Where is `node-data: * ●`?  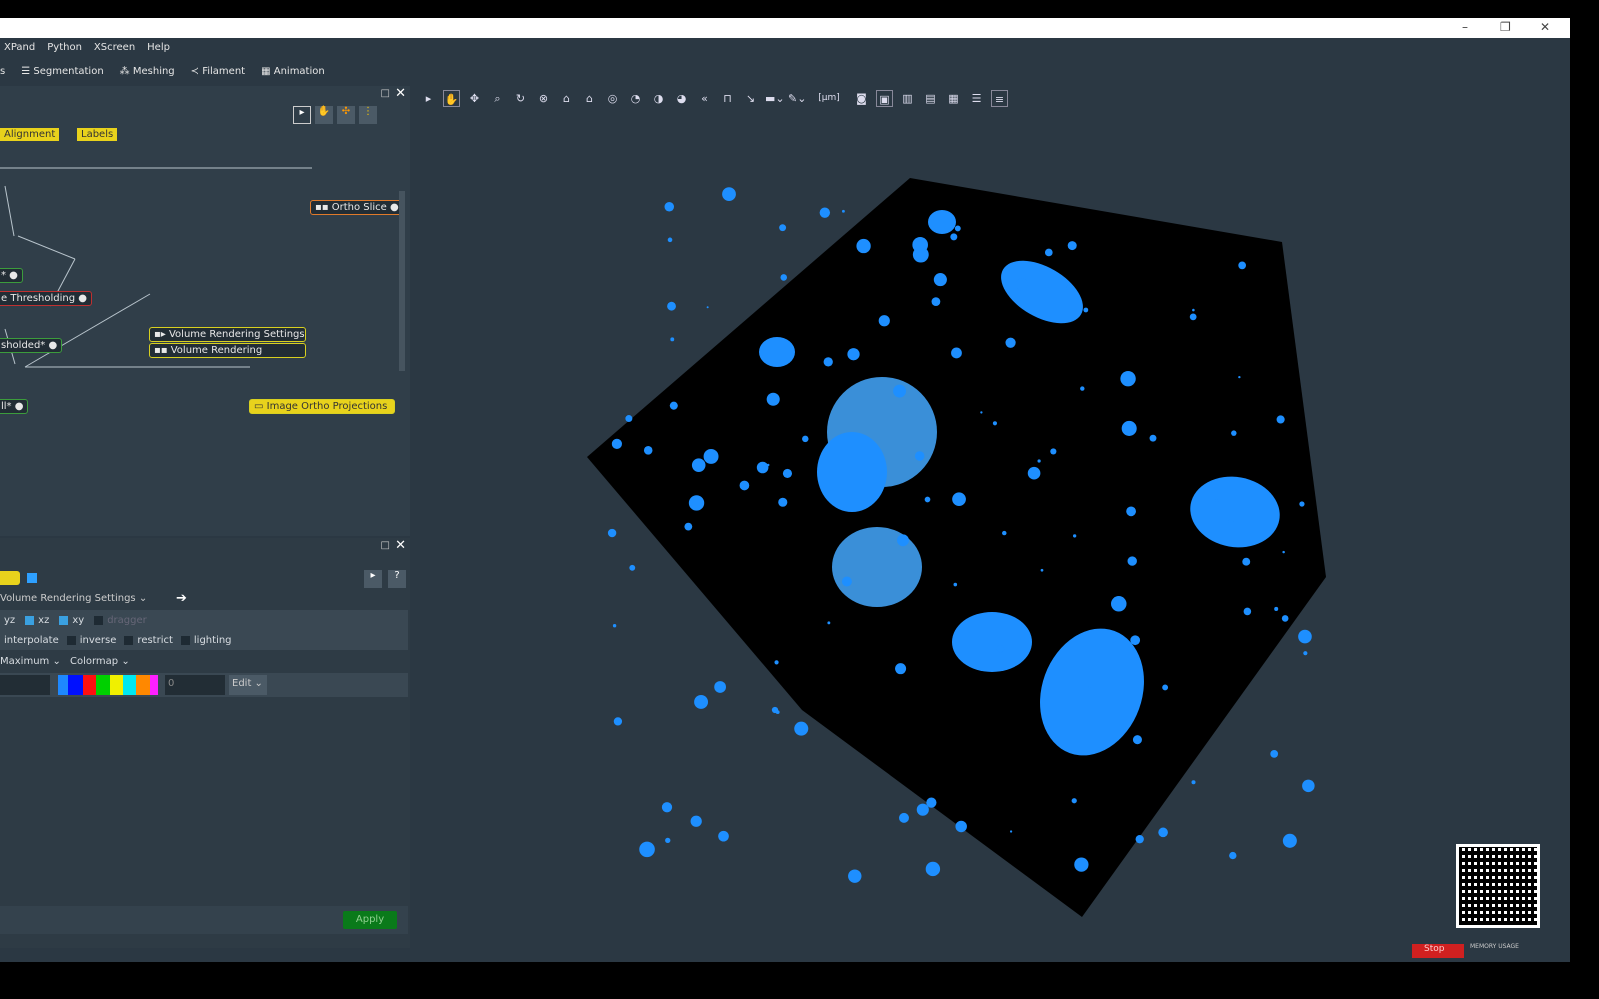 node-data: * ● is located at coordinates (11, 275).